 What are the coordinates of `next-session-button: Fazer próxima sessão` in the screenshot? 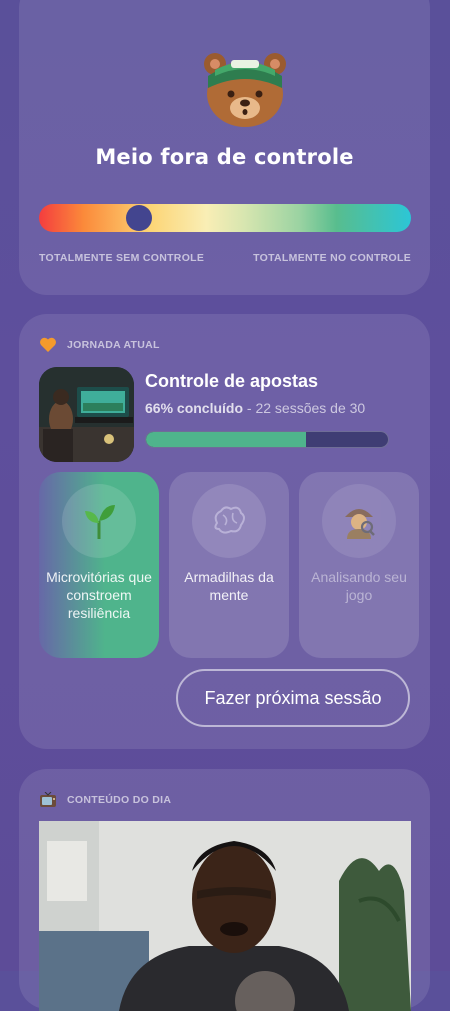 It's located at (293, 698).